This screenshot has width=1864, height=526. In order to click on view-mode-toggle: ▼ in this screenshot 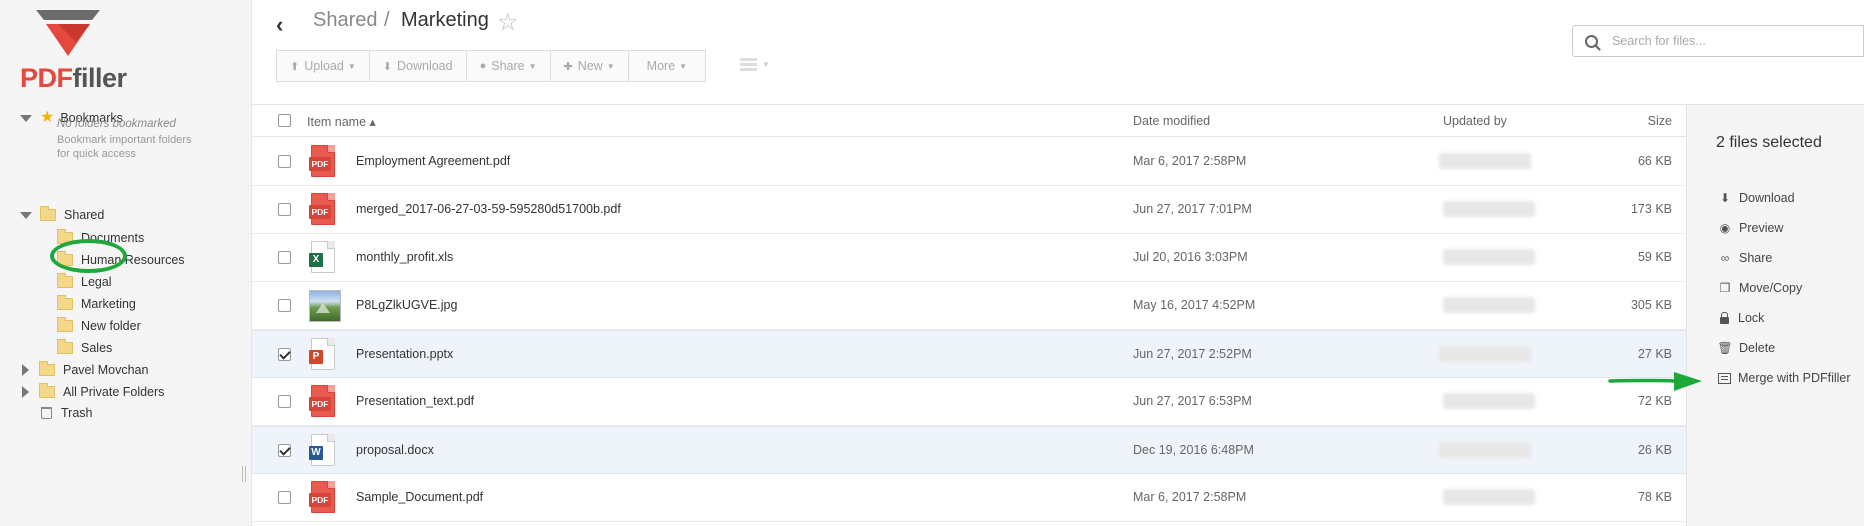, I will do `click(755, 64)`.